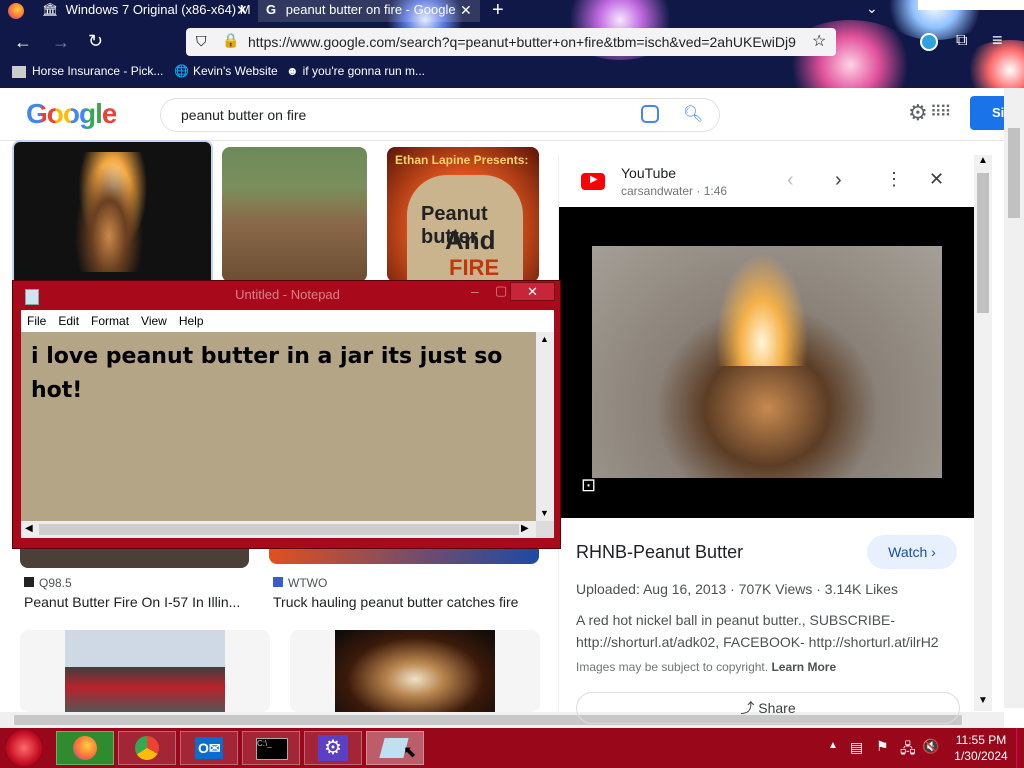  What do you see at coordinates (61, 42) in the screenshot?
I see `forward-arrow-icon: →` at bounding box center [61, 42].